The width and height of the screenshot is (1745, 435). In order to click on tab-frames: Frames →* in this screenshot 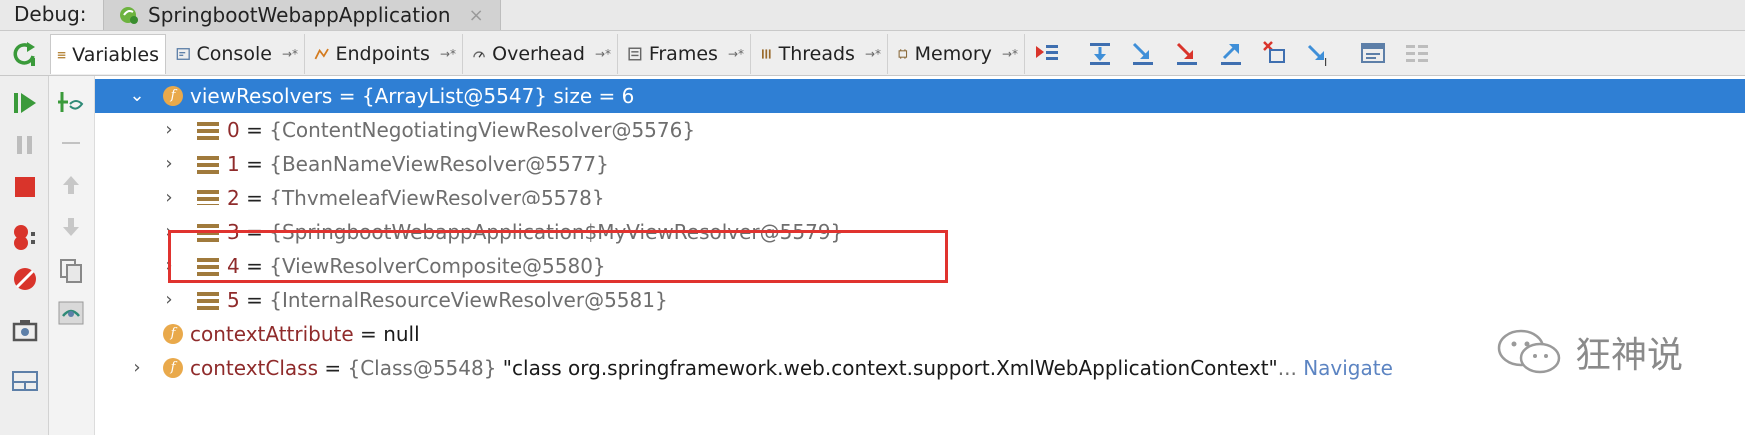, I will do `click(686, 54)`.